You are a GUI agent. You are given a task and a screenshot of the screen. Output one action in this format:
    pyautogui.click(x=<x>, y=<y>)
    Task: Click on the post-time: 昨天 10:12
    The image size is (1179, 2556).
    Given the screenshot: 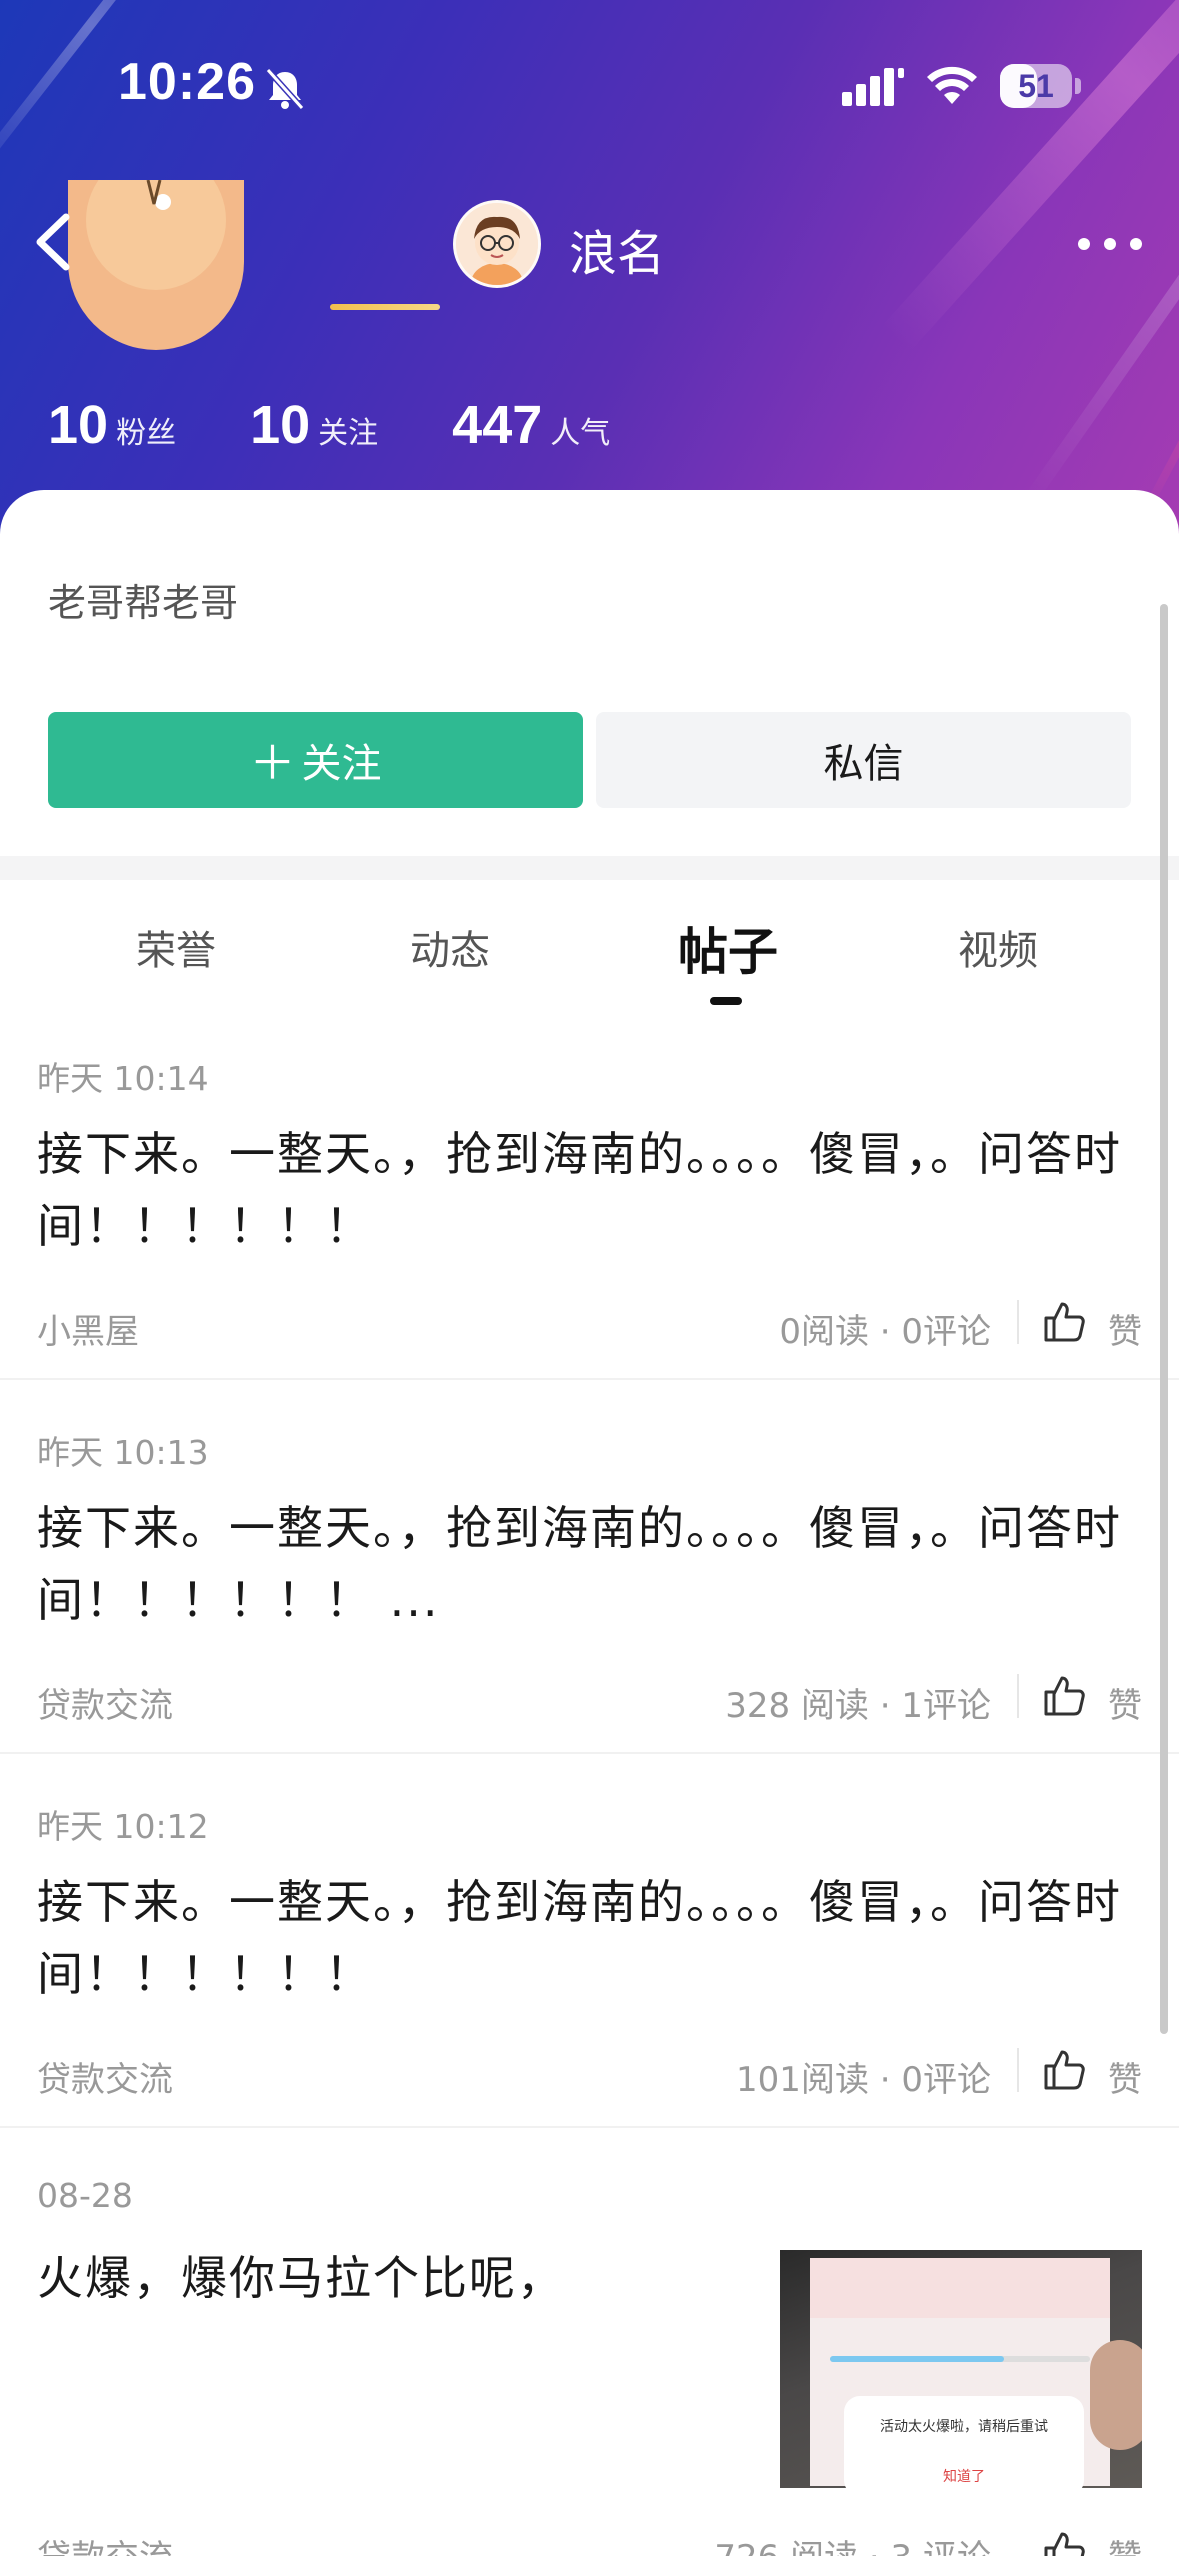 What is the action you would take?
    pyautogui.click(x=123, y=1826)
    